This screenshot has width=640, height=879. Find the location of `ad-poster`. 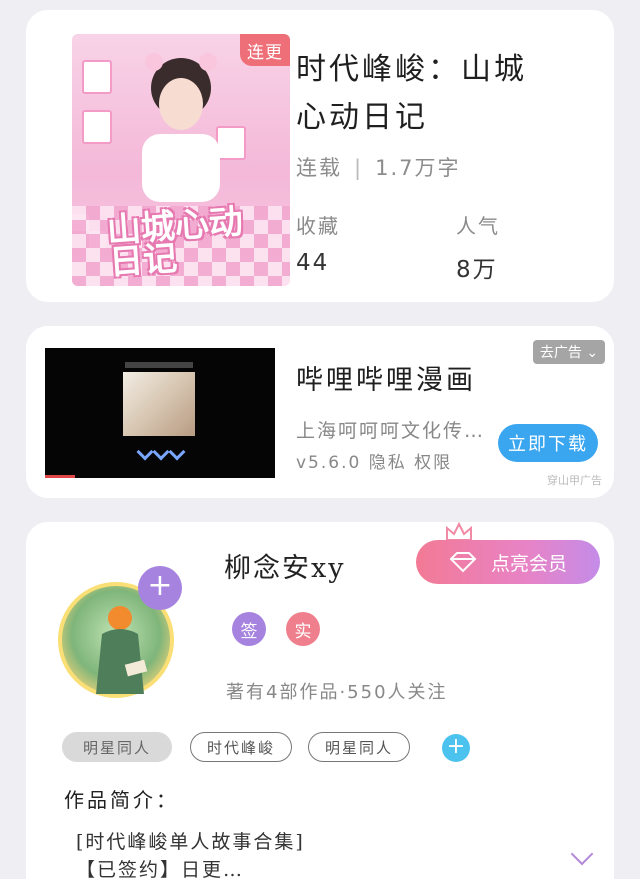

ad-poster is located at coordinates (159, 404).